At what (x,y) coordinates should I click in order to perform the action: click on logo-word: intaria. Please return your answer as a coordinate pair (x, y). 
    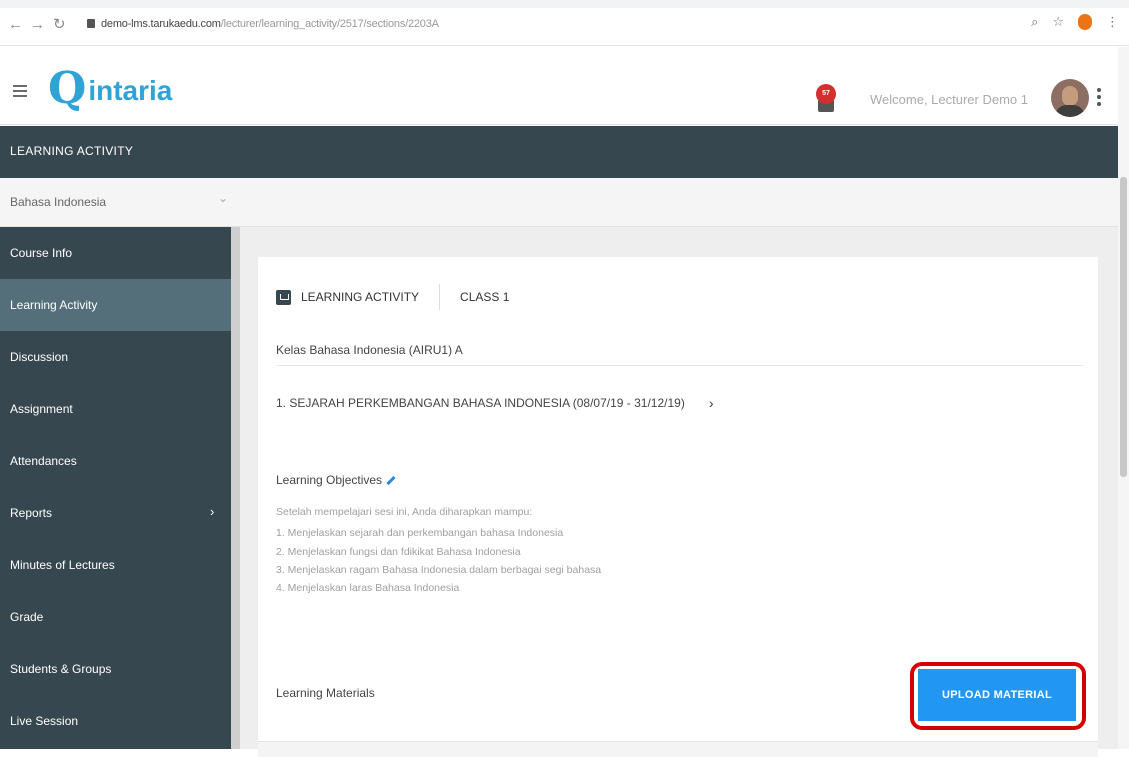
    Looking at the image, I should click on (130, 90).